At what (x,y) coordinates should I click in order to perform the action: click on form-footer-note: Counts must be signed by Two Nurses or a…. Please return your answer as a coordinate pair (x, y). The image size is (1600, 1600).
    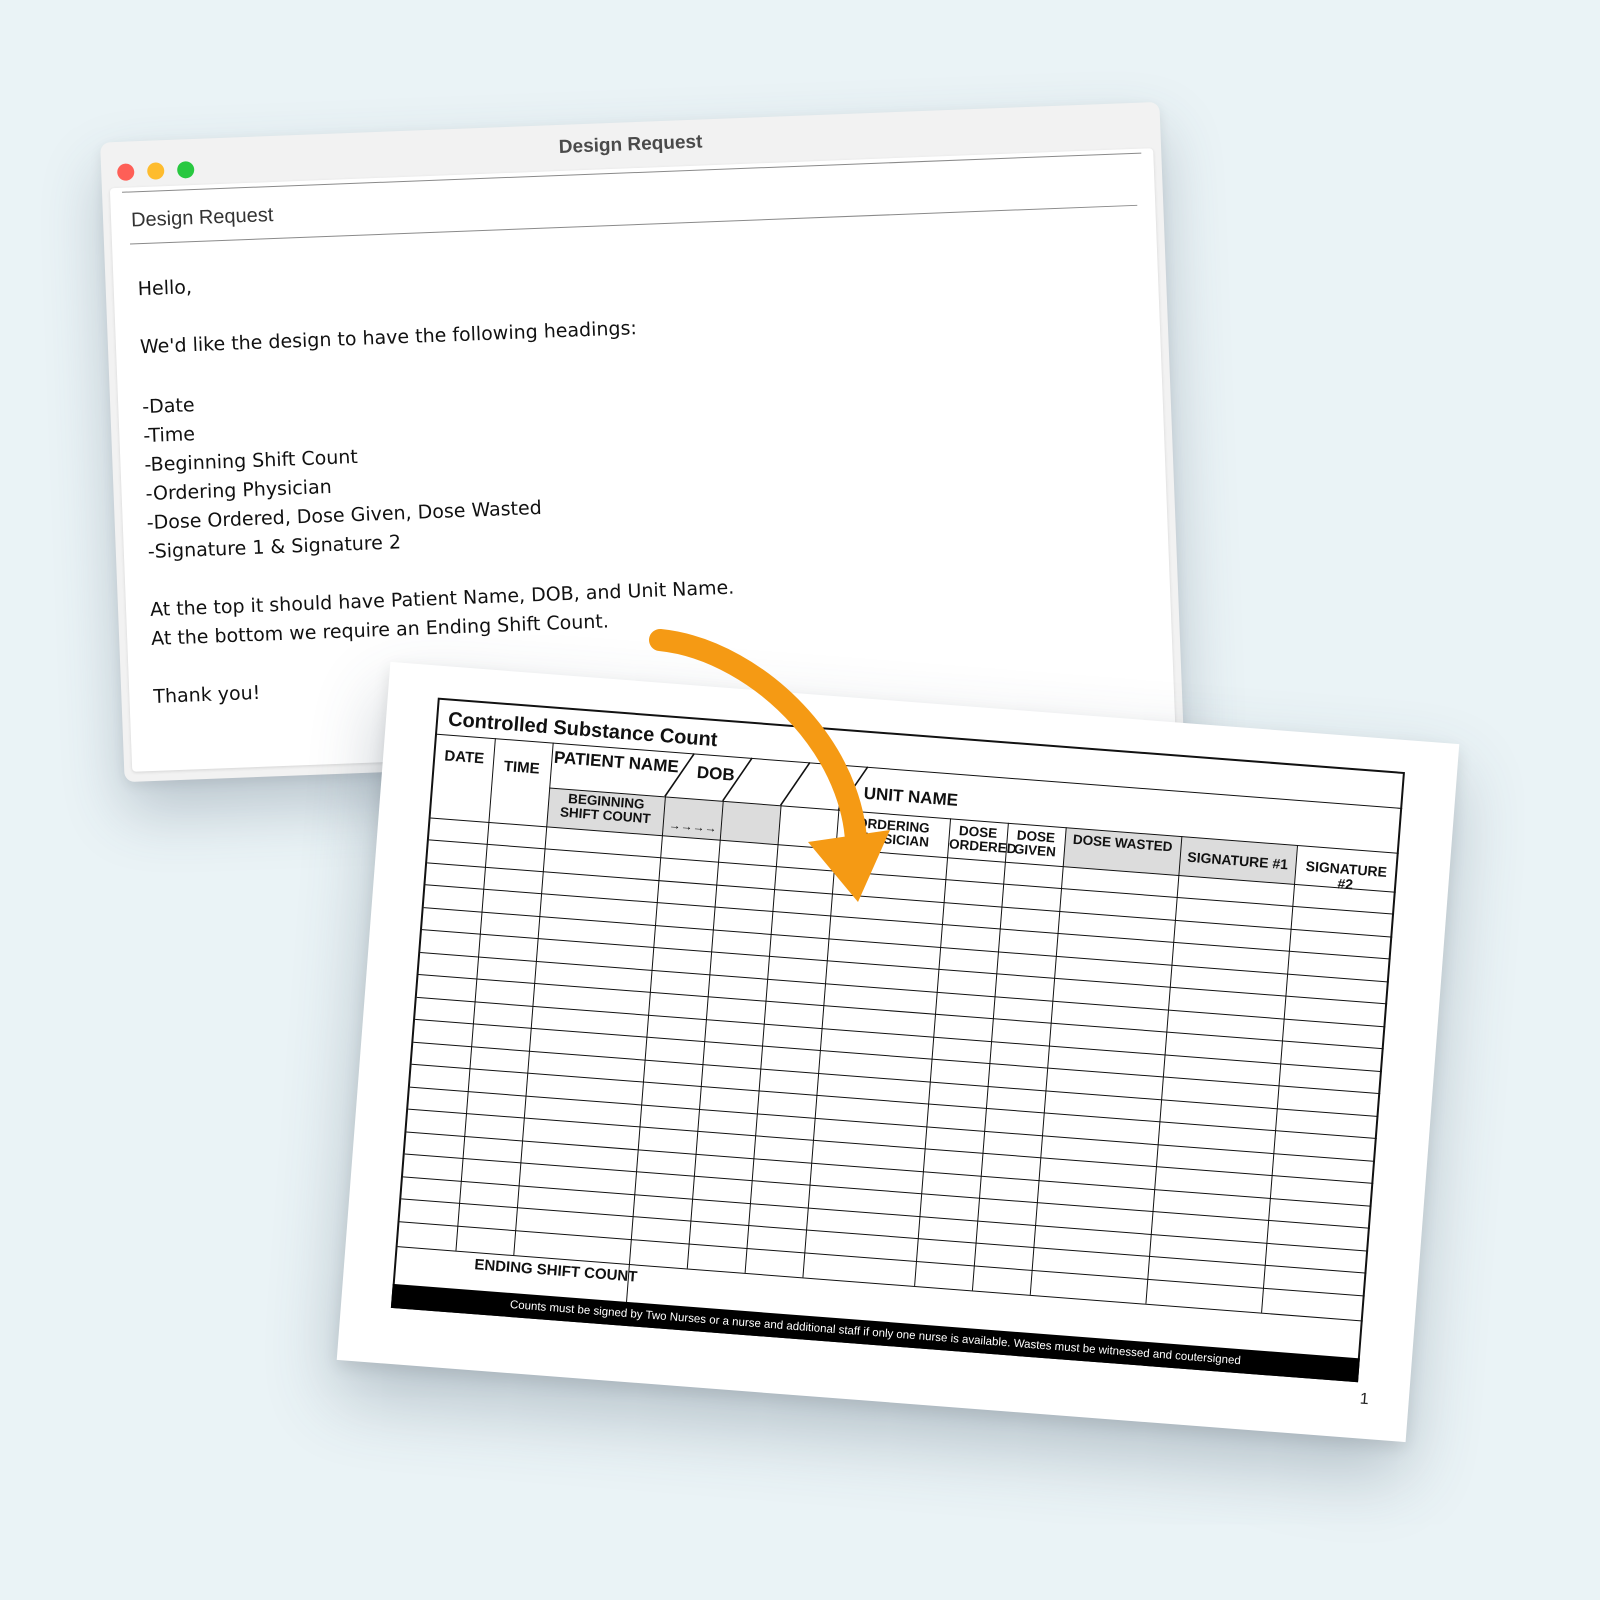
    Looking at the image, I should click on (875, 1333).